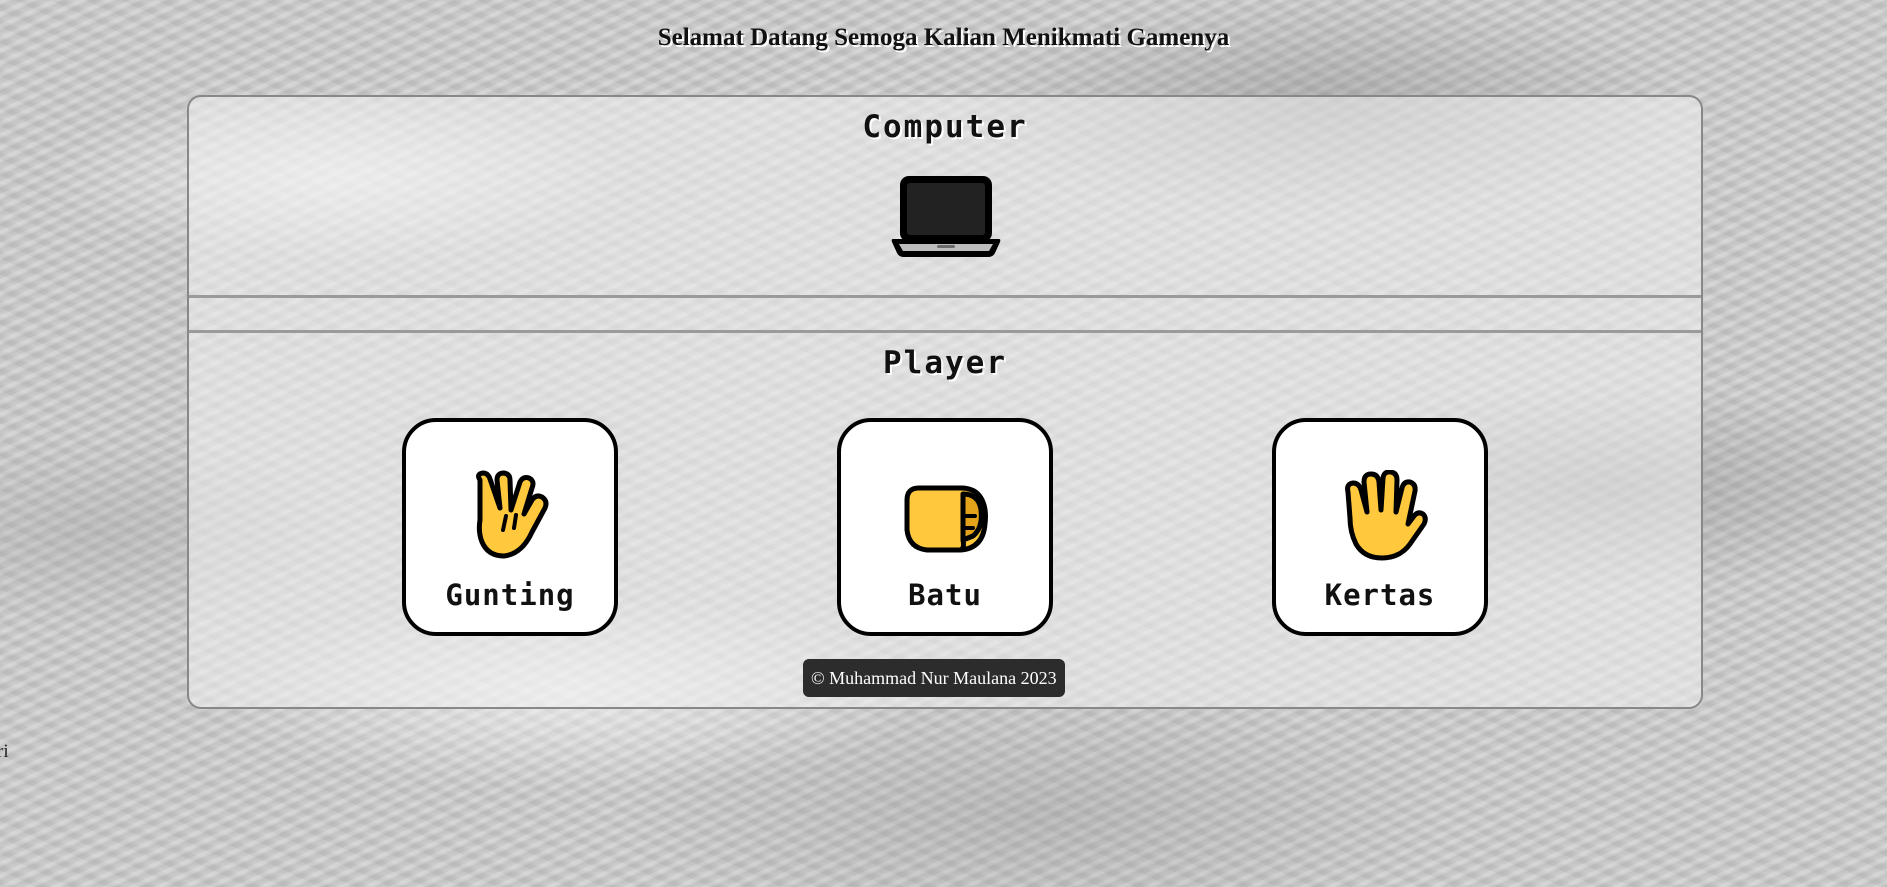  What do you see at coordinates (4, 751) in the screenshot?
I see `edge-text: ri` at bounding box center [4, 751].